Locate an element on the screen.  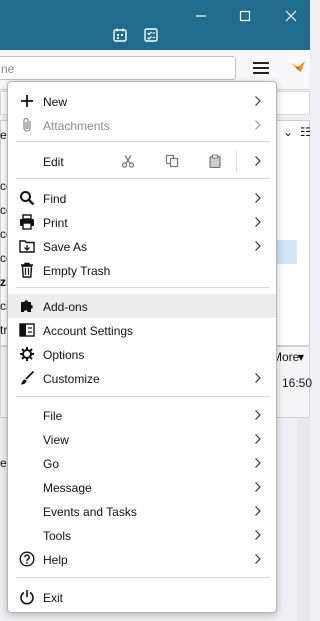
account-settings-icon is located at coordinates (27, 330).